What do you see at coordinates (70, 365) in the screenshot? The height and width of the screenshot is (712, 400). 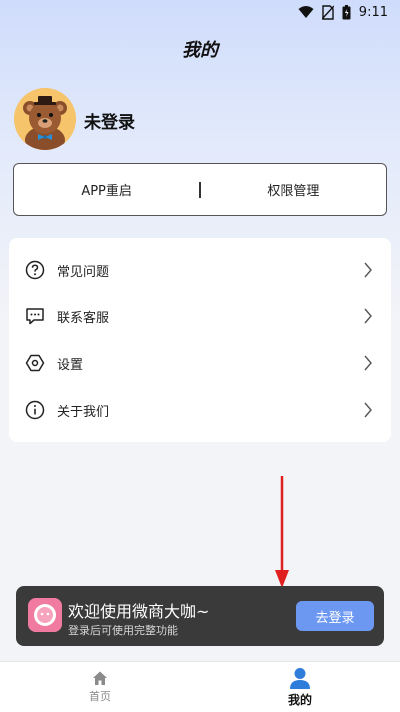 I see `menu-item-label: 设置` at bounding box center [70, 365].